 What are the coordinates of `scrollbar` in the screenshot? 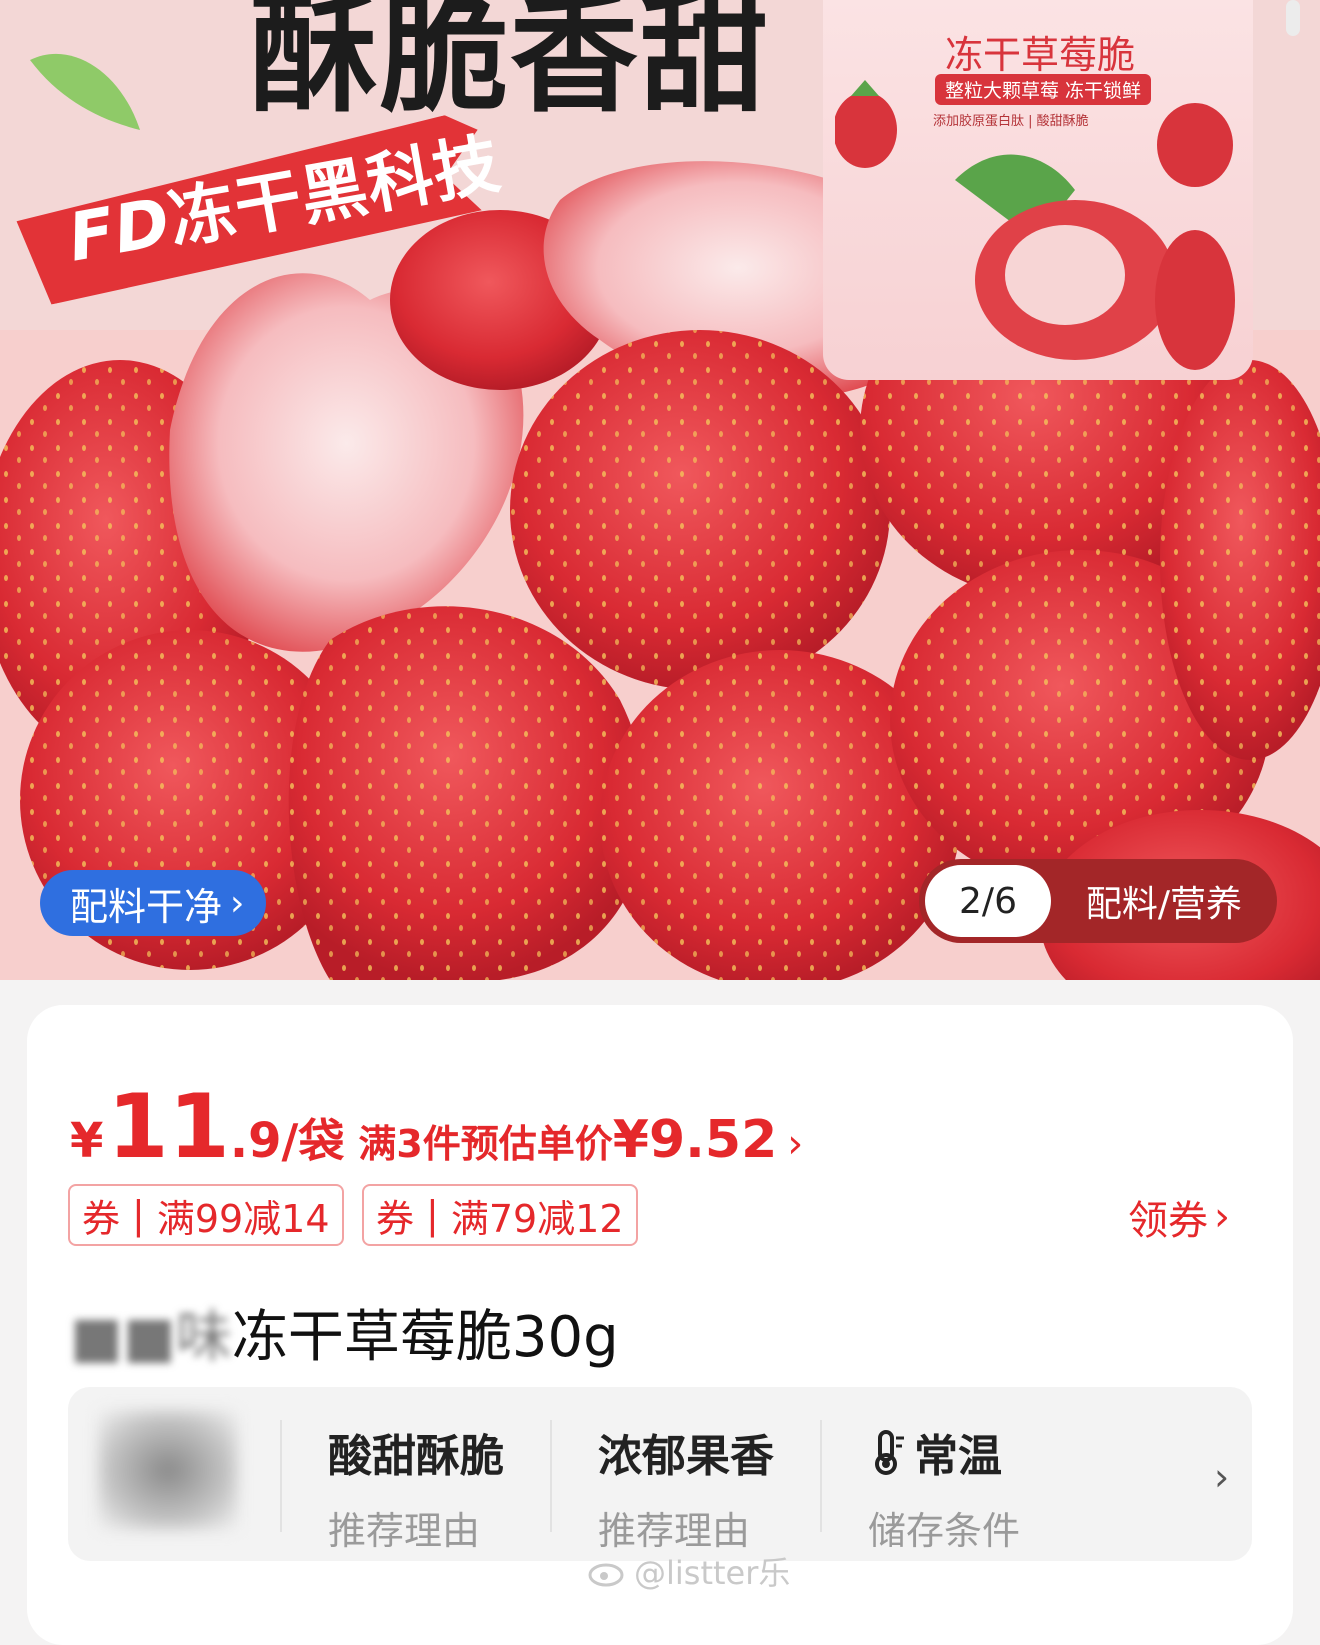 It's located at (1293, 18).